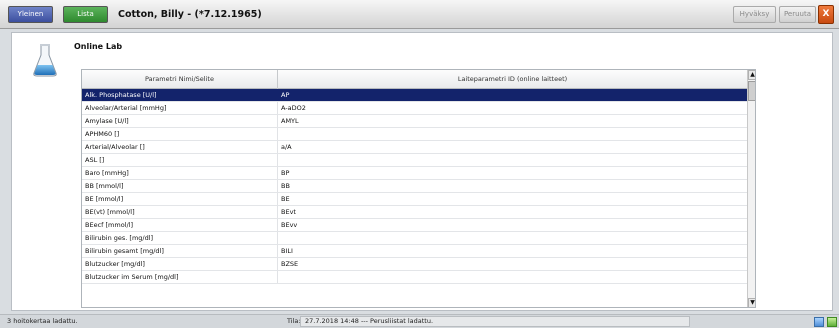 The height and width of the screenshot is (328, 839). Describe the element at coordinates (826, 14) in the screenshot. I see `close-button: X` at that location.